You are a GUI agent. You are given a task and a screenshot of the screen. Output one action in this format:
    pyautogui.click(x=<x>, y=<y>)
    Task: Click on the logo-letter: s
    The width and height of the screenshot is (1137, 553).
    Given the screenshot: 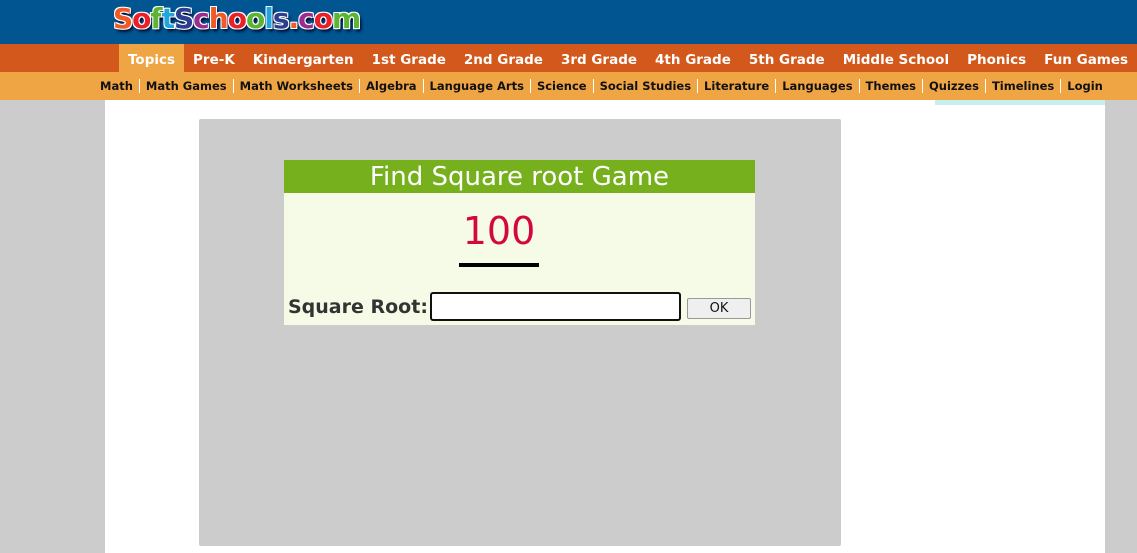 What is the action you would take?
    pyautogui.click(x=281, y=18)
    